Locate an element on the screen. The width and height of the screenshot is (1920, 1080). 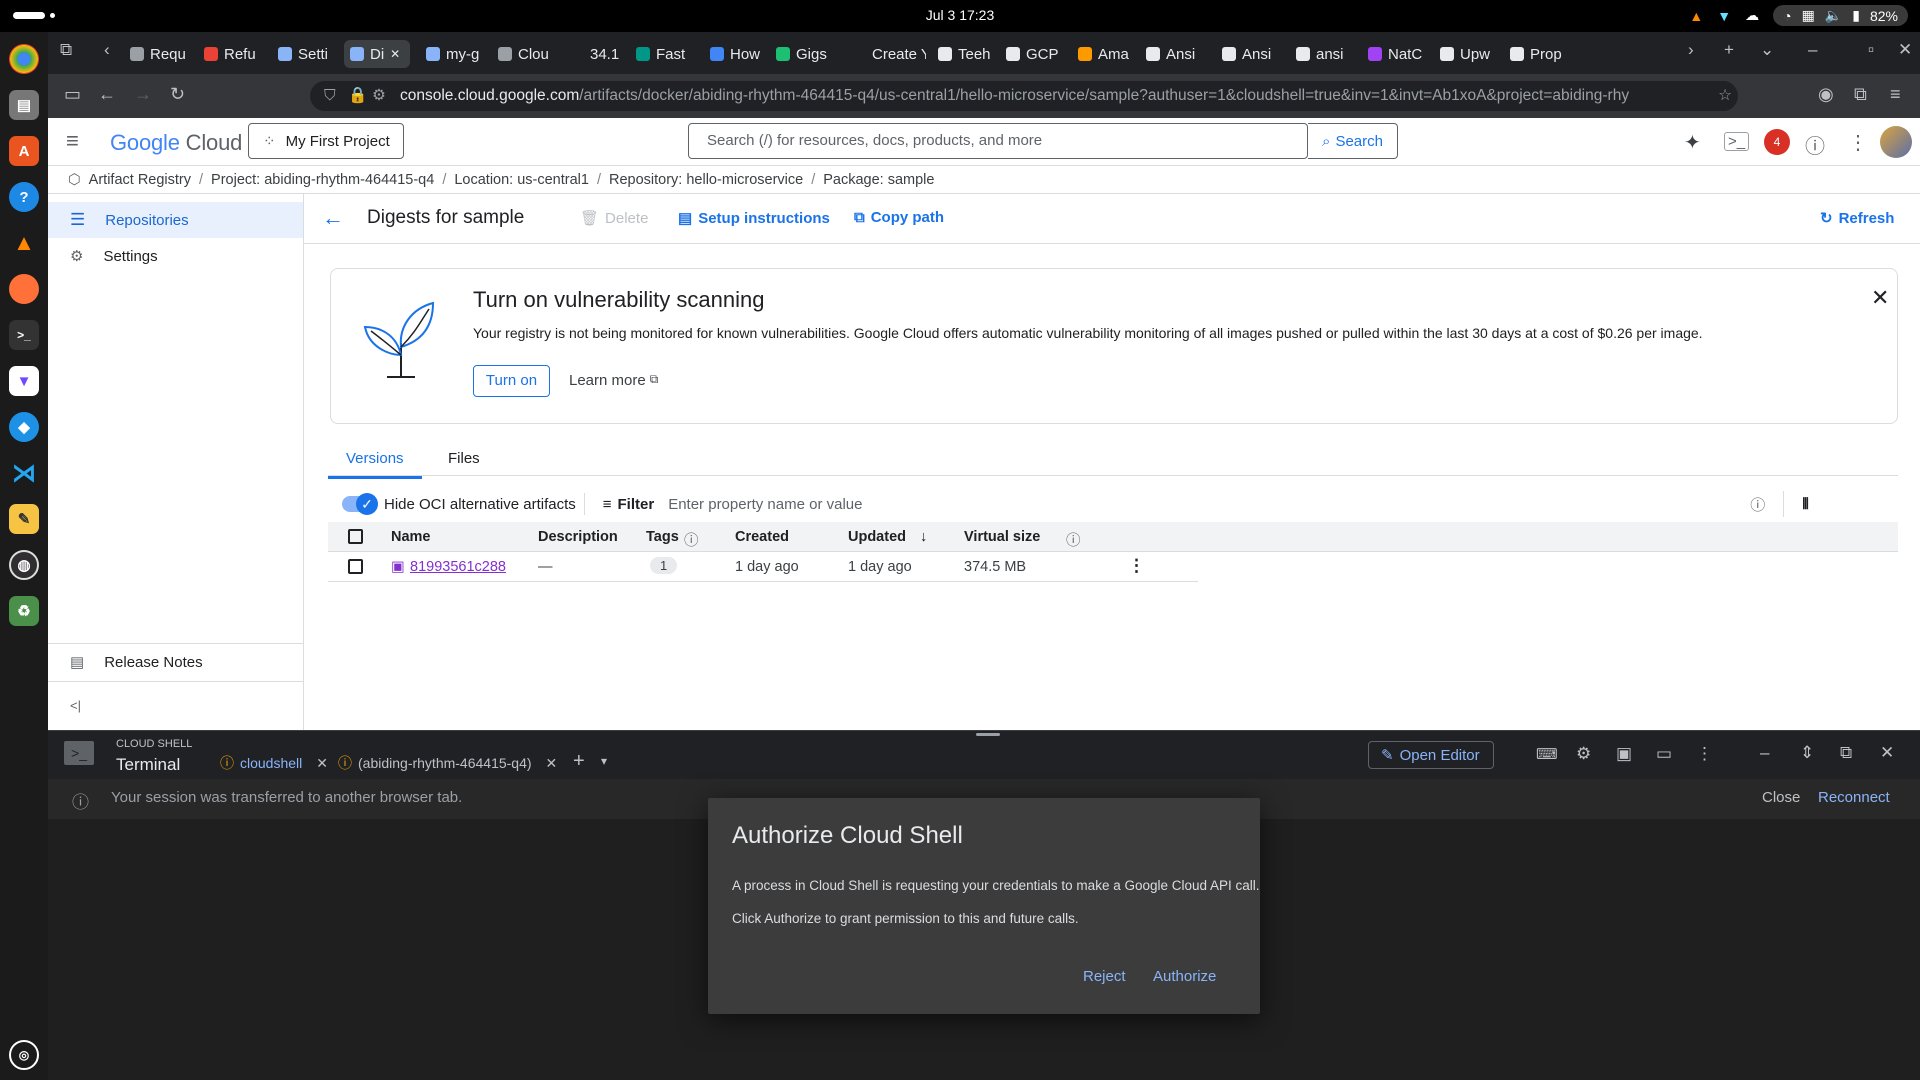
reload-icon: ↻ is located at coordinates (177, 94).